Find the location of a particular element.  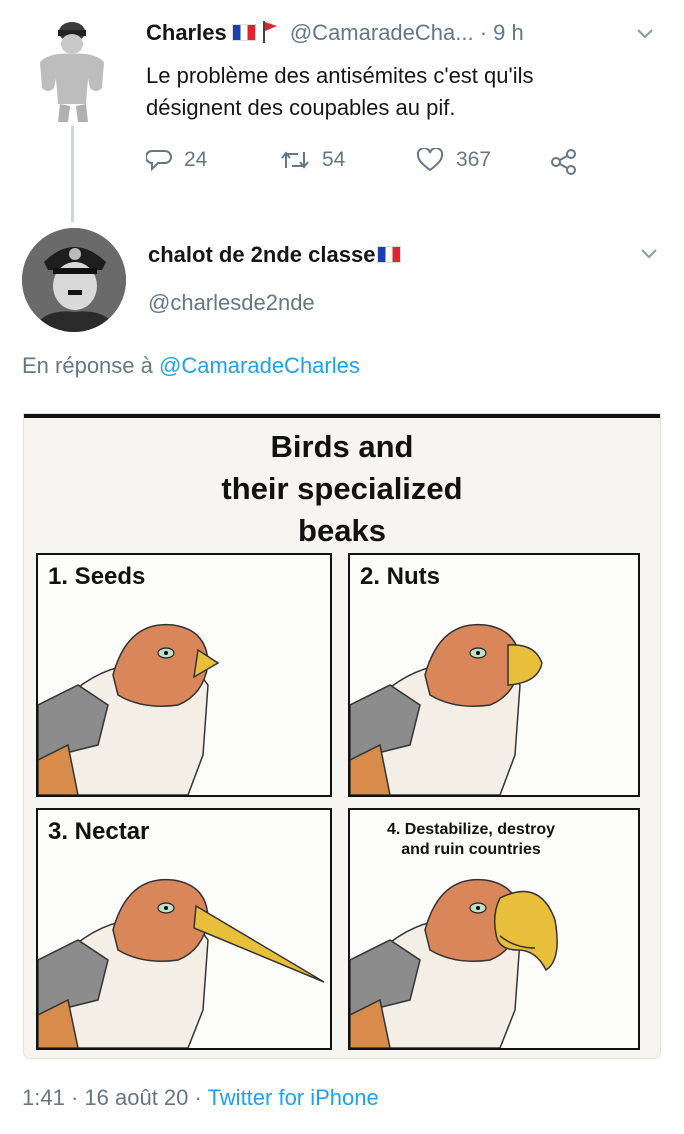

tweet2-display-name-row: chalot de 2nde classe is located at coordinates (275, 255).